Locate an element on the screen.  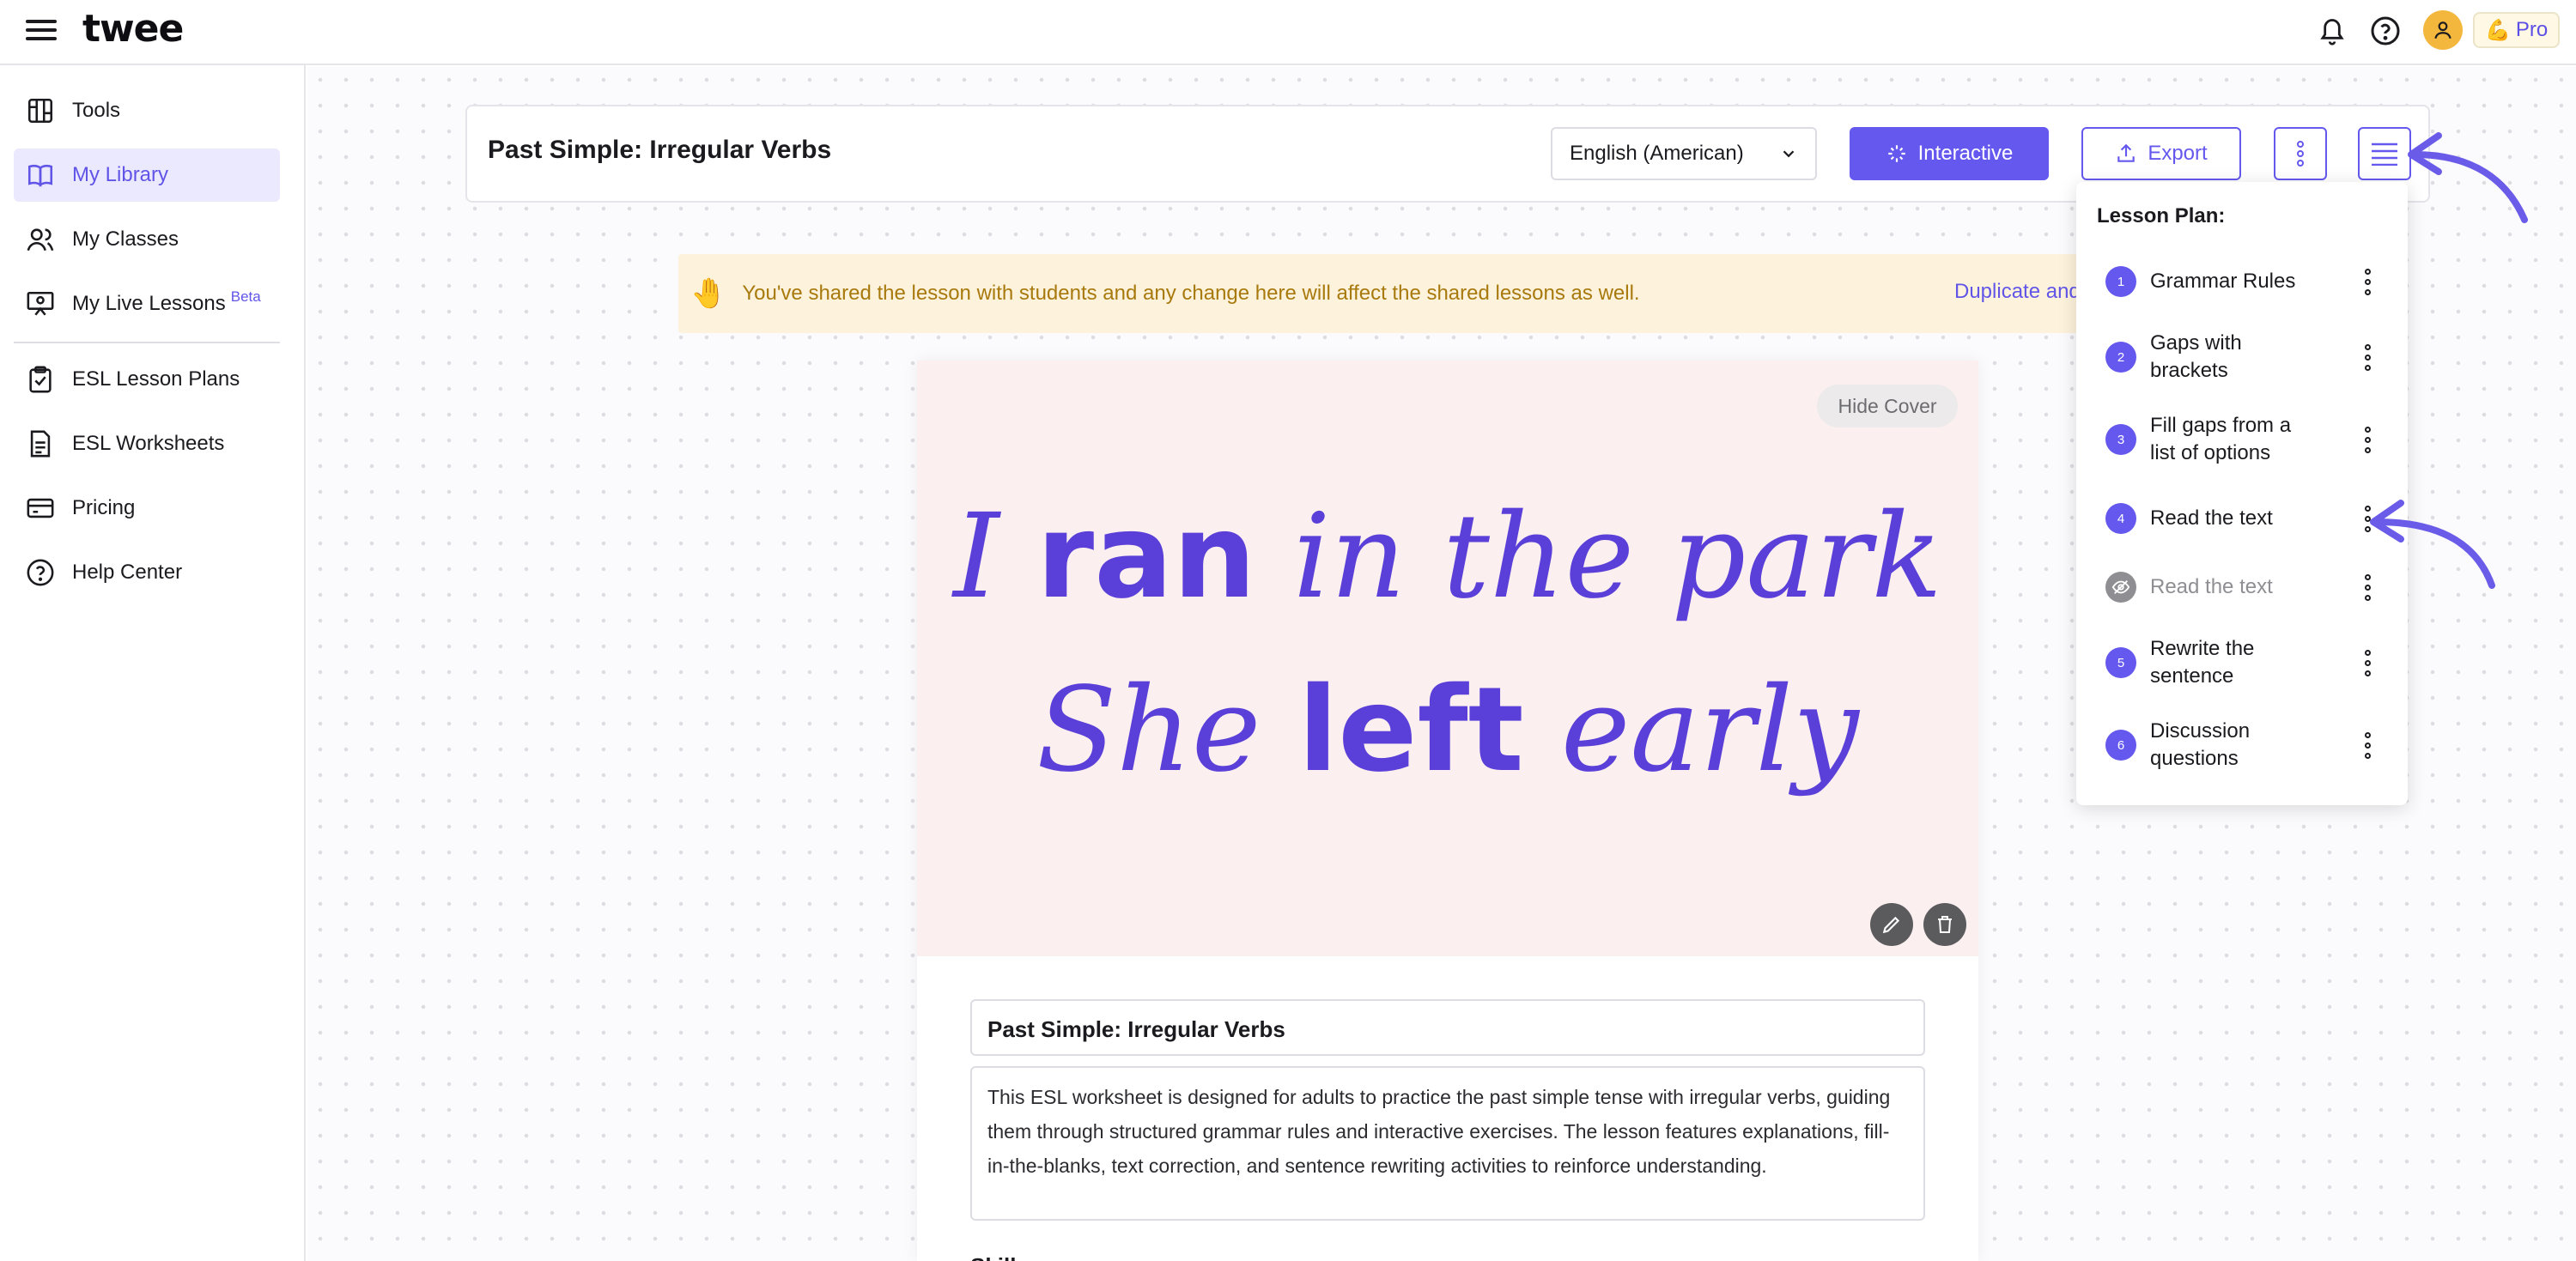
sidebar-item-label: My Classes is located at coordinates (126, 239).